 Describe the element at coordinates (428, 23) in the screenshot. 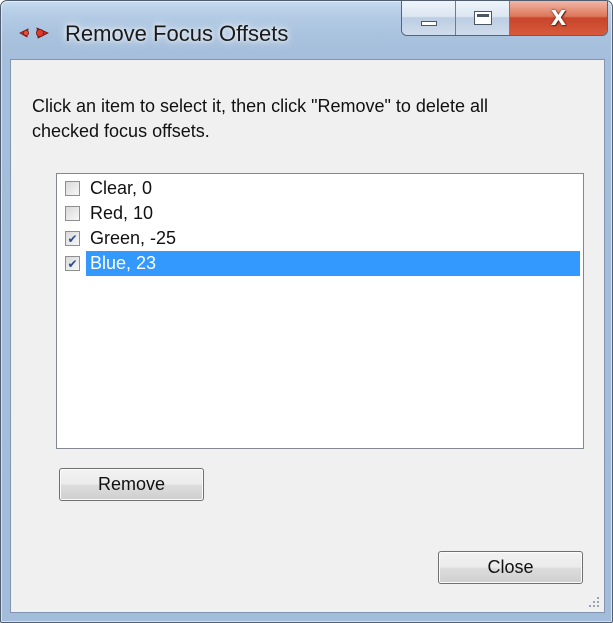

I see `minimize-icon` at that location.